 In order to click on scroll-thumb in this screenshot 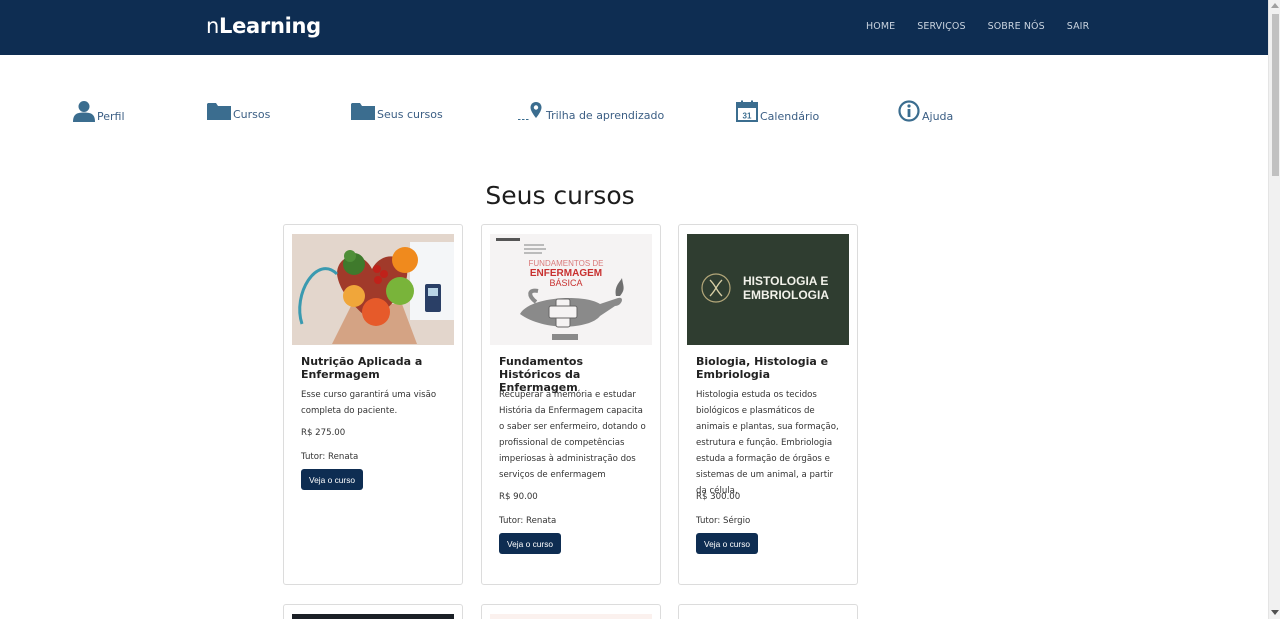, I will do `click(1275, 95)`.